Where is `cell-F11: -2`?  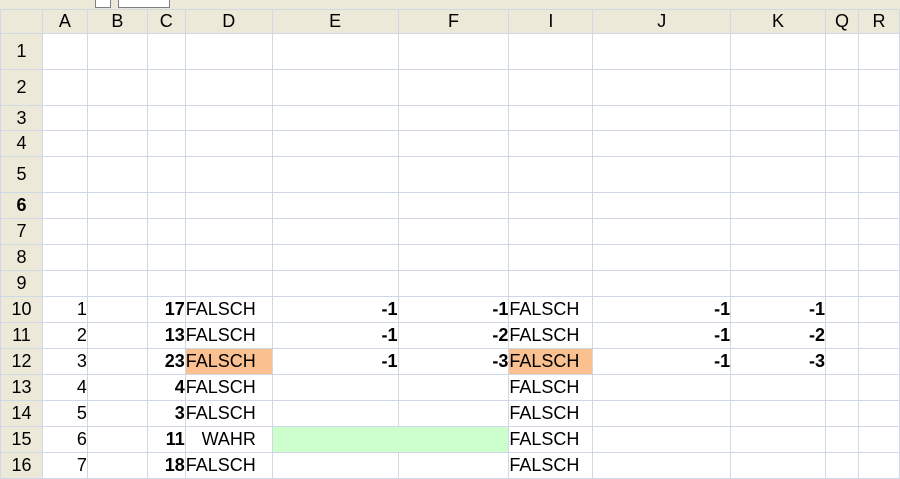
cell-F11: -2 is located at coordinates (453, 335).